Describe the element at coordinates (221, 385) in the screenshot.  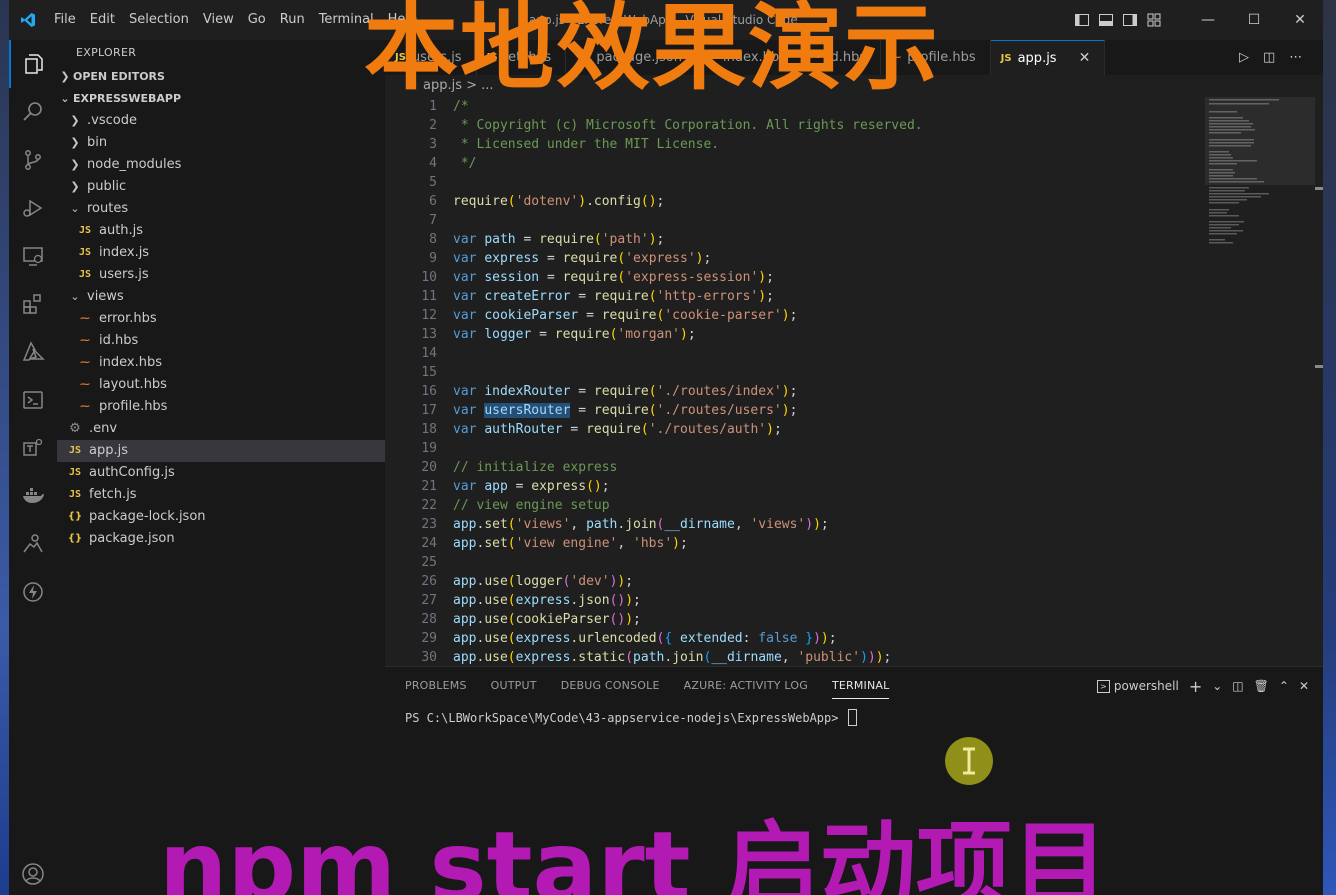
I see `tree-file: ⁓ layout.hbs` at that location.